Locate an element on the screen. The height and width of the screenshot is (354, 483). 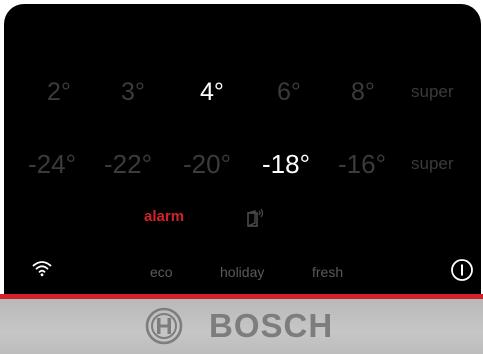
freezer-super-button: super is located at coordinates (432, 164).